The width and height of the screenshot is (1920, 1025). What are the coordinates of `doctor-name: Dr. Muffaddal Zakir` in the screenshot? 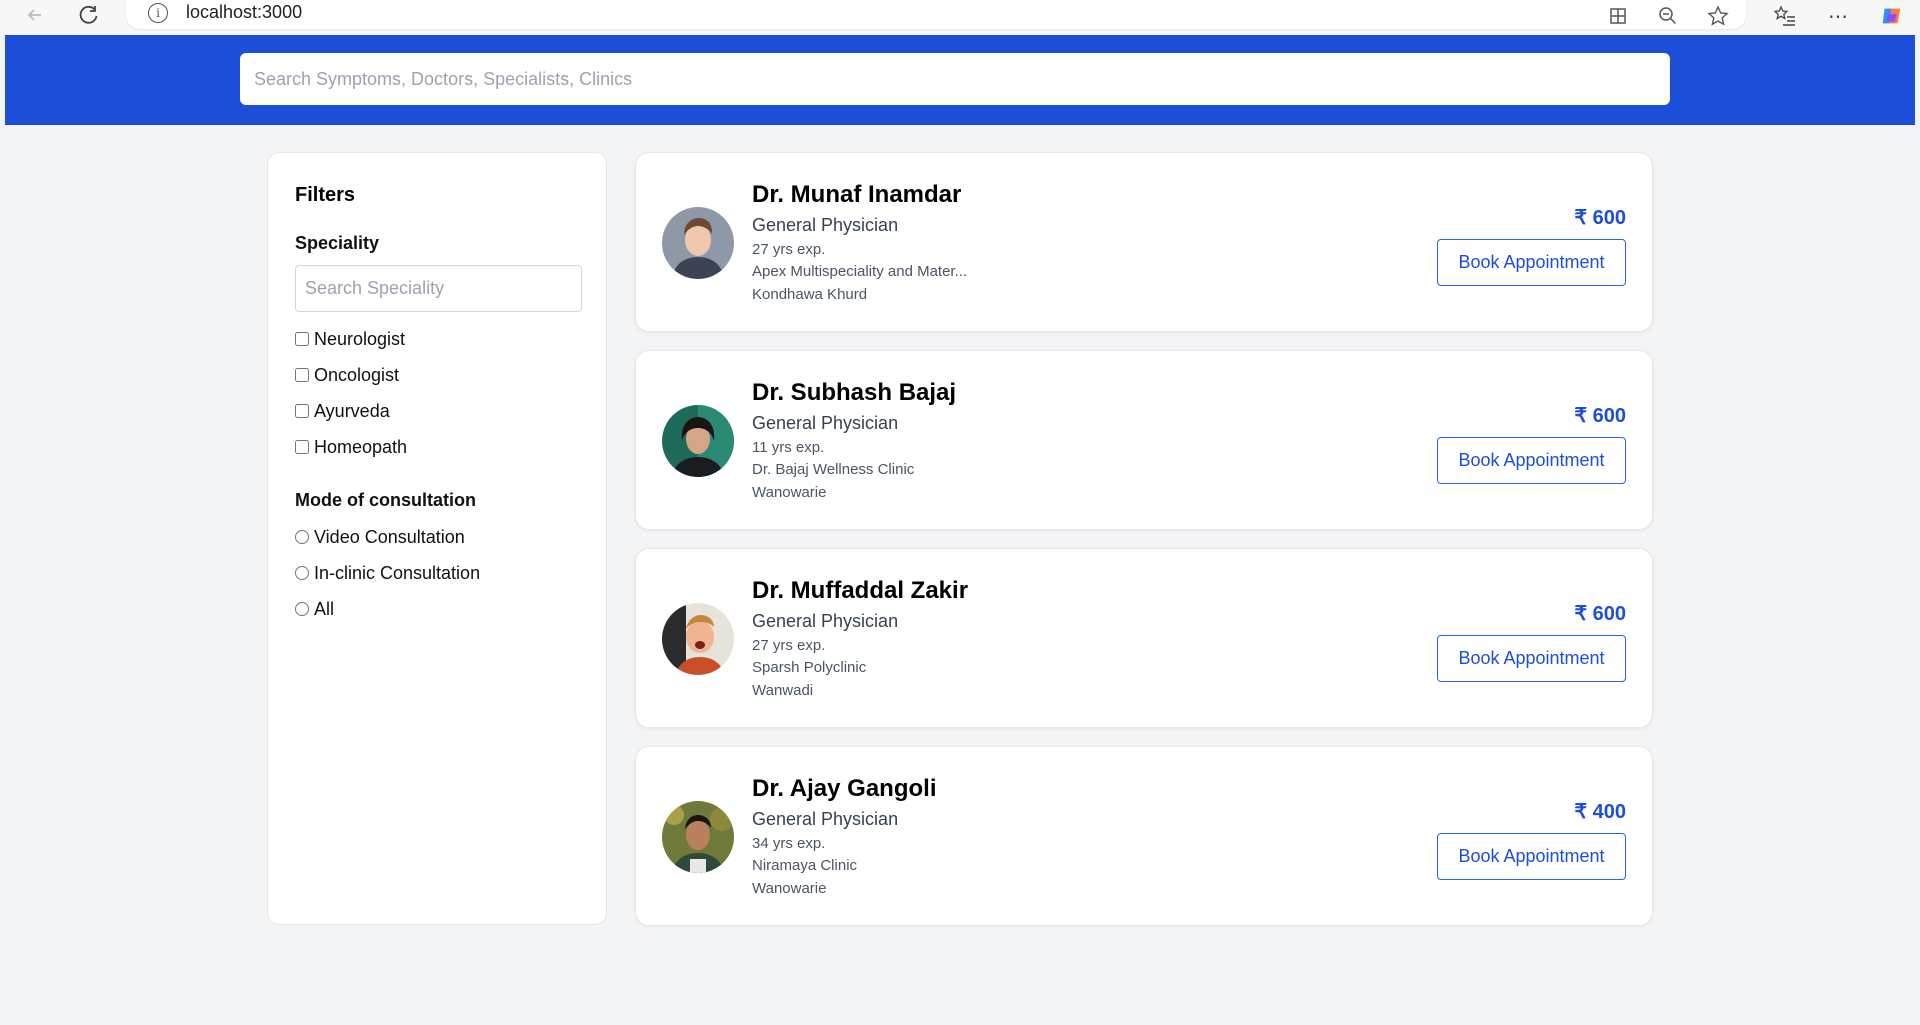 It's located at (860, 590).